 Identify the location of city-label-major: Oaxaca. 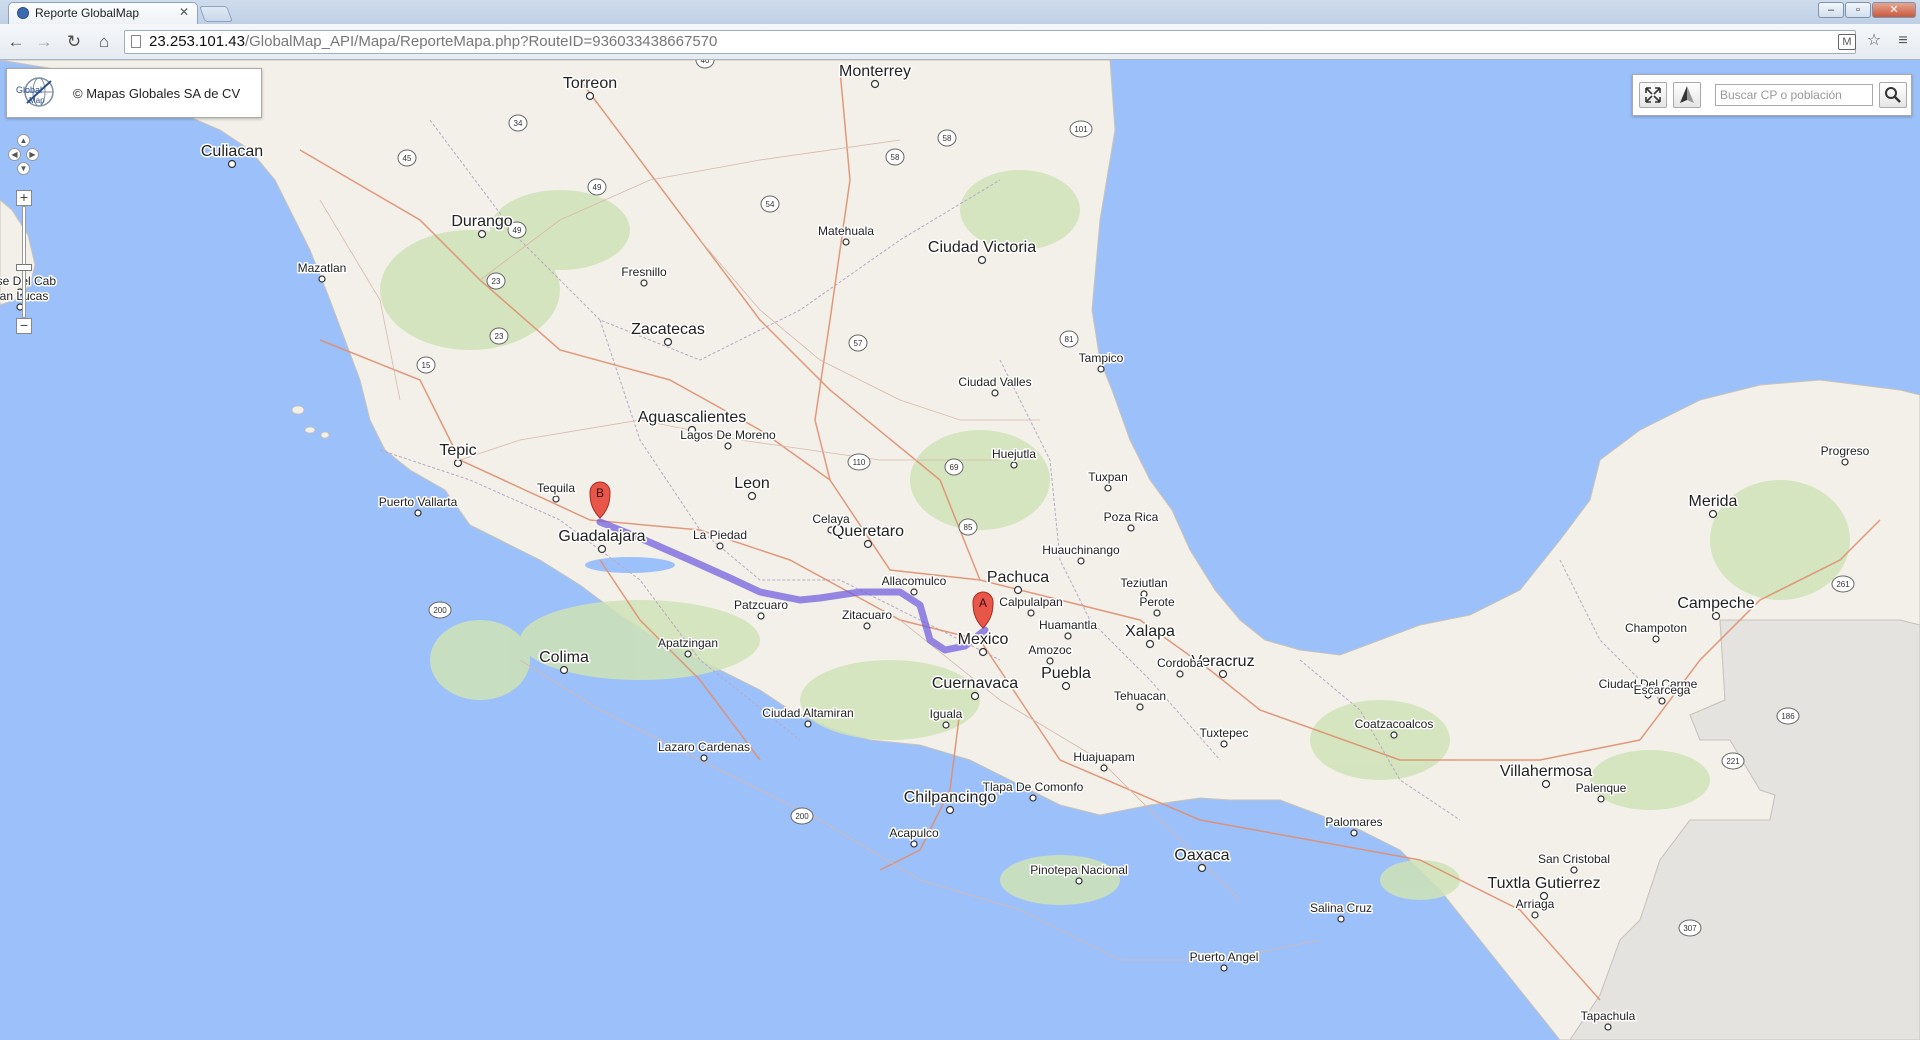
(1201, 855).